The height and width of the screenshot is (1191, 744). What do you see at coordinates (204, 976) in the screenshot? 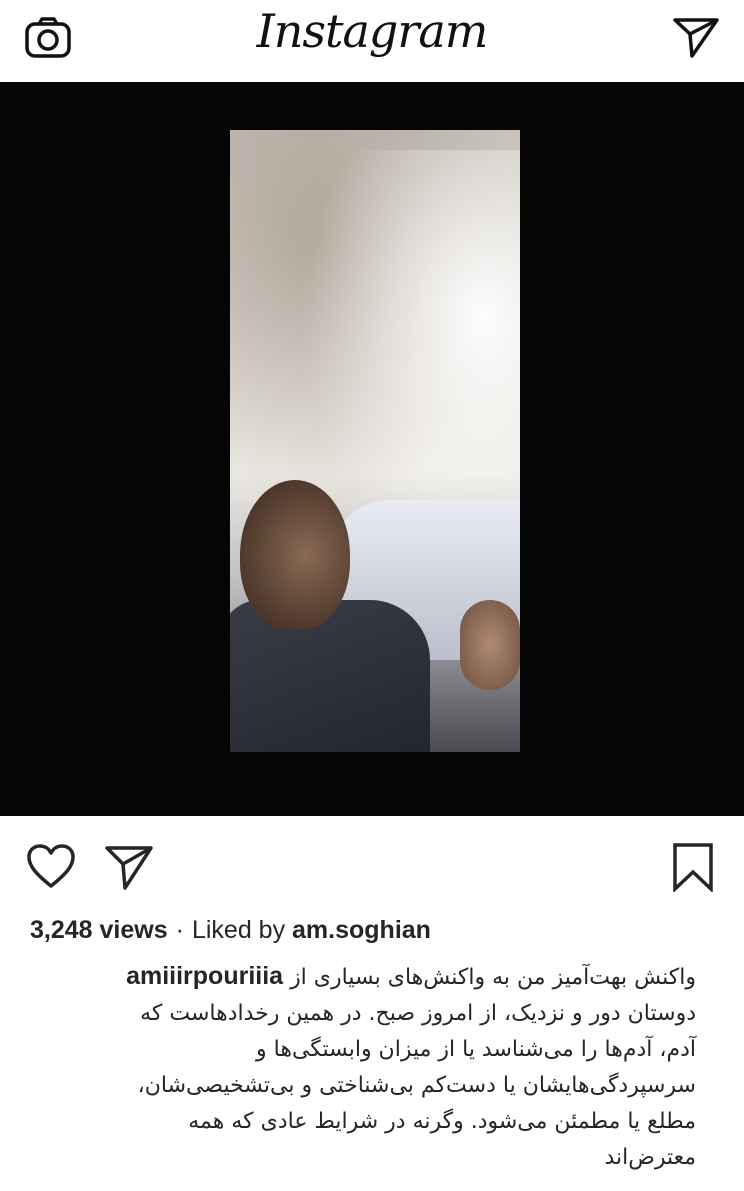
I see `caption-author: amiiirpouriiia` at bounding box center [204, 976].